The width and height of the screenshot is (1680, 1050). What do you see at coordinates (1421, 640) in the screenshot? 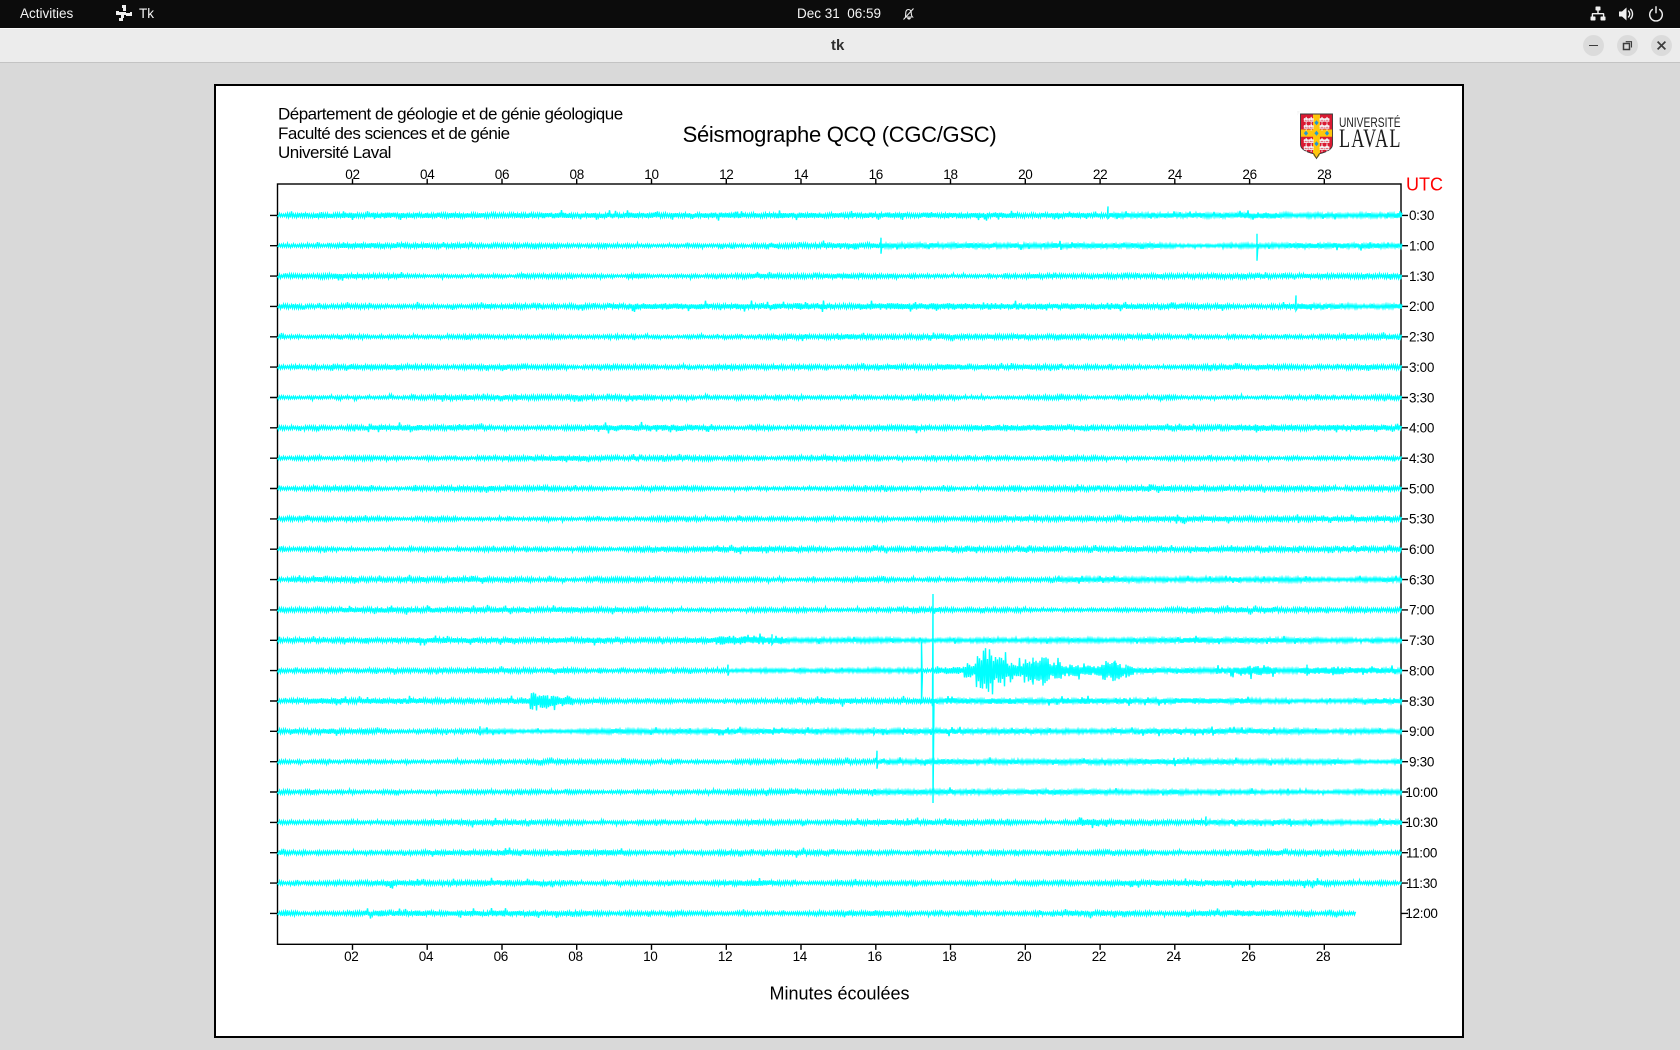
I see `svg-text: 7:30` at bounding box center [1421, 640].